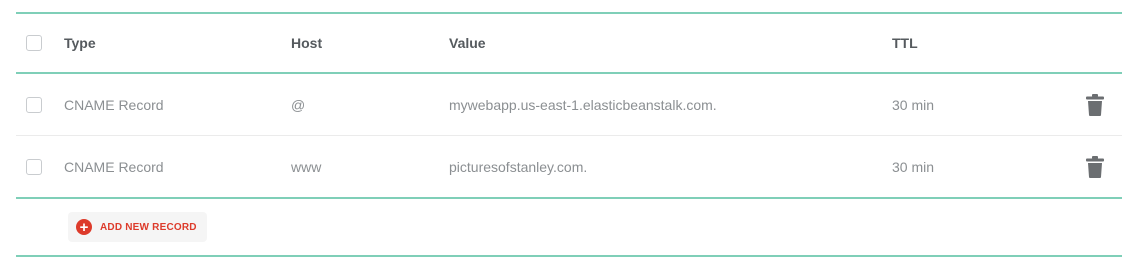 This screenshot has height=268, width=1146. I want to click on column-header-value: Value, so click(467, 43).